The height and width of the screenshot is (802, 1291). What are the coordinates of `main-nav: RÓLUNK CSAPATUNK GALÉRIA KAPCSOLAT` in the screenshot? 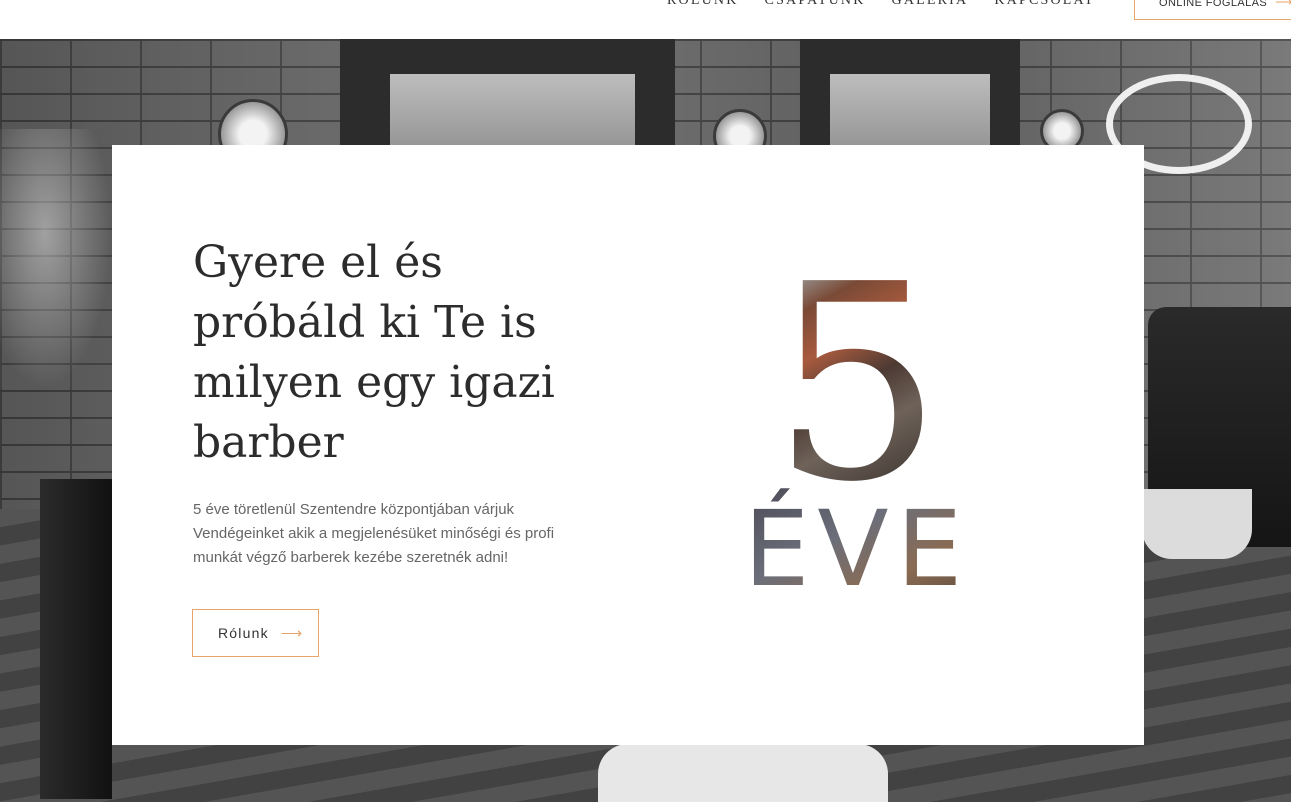 It's located at (881, 4).